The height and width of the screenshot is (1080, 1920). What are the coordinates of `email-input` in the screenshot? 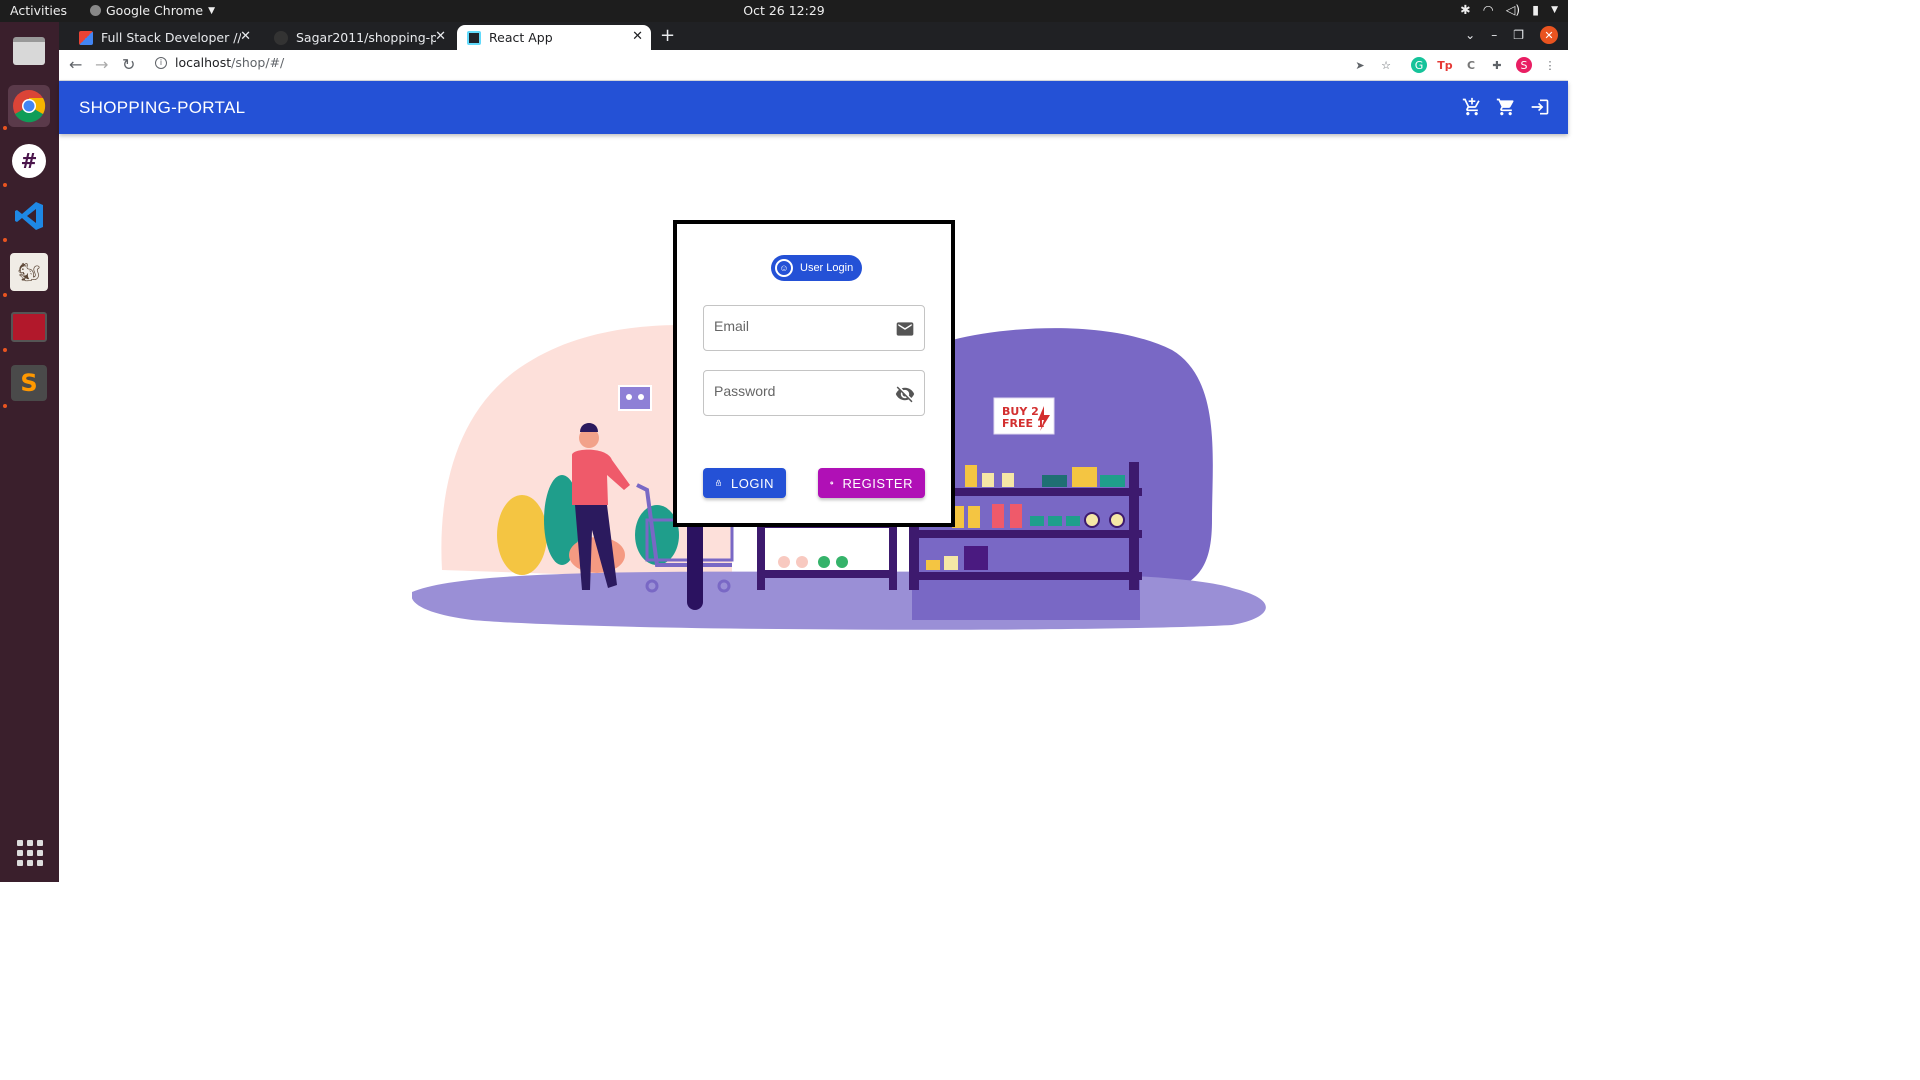 It's located at (799, 326).